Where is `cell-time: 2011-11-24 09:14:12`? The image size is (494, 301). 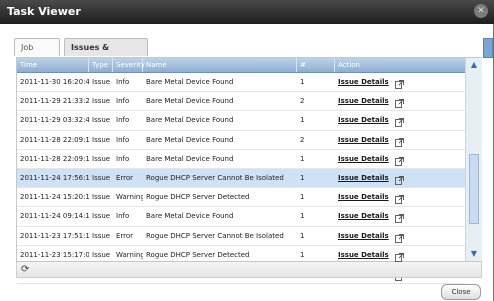
cell-time: 2011-11-24 09:14:12 is located at coordinates (54, 216).